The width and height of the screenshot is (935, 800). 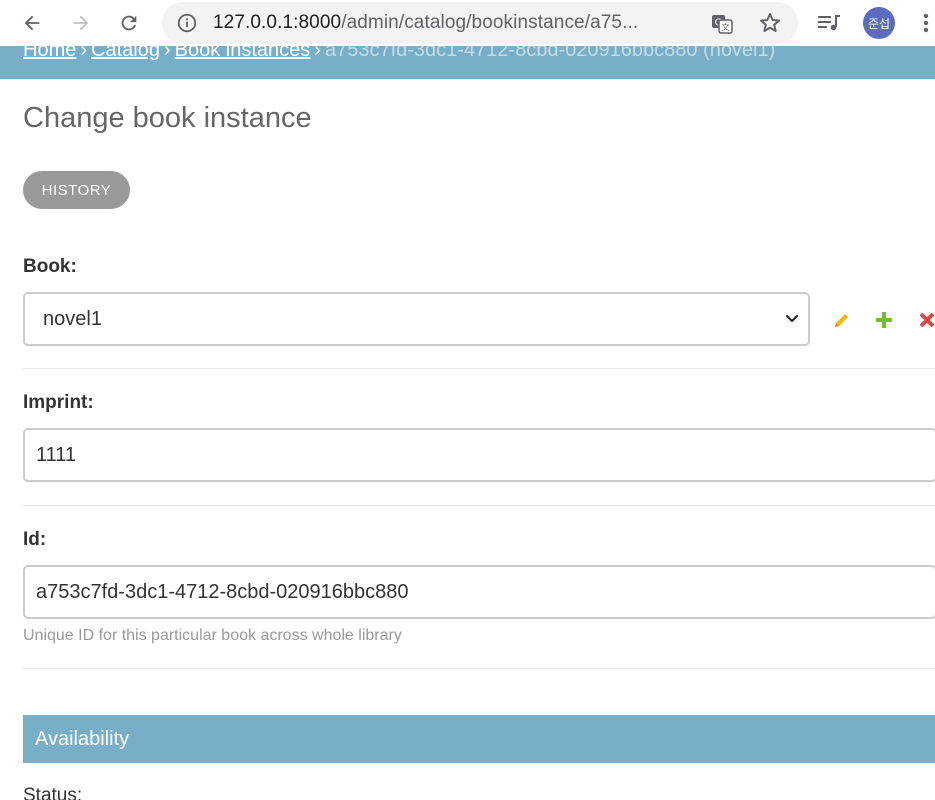 What do you see at coordinates (926, 23) in the screenshot?
I see `more-vert-icon` at bounding box center [926, 23].